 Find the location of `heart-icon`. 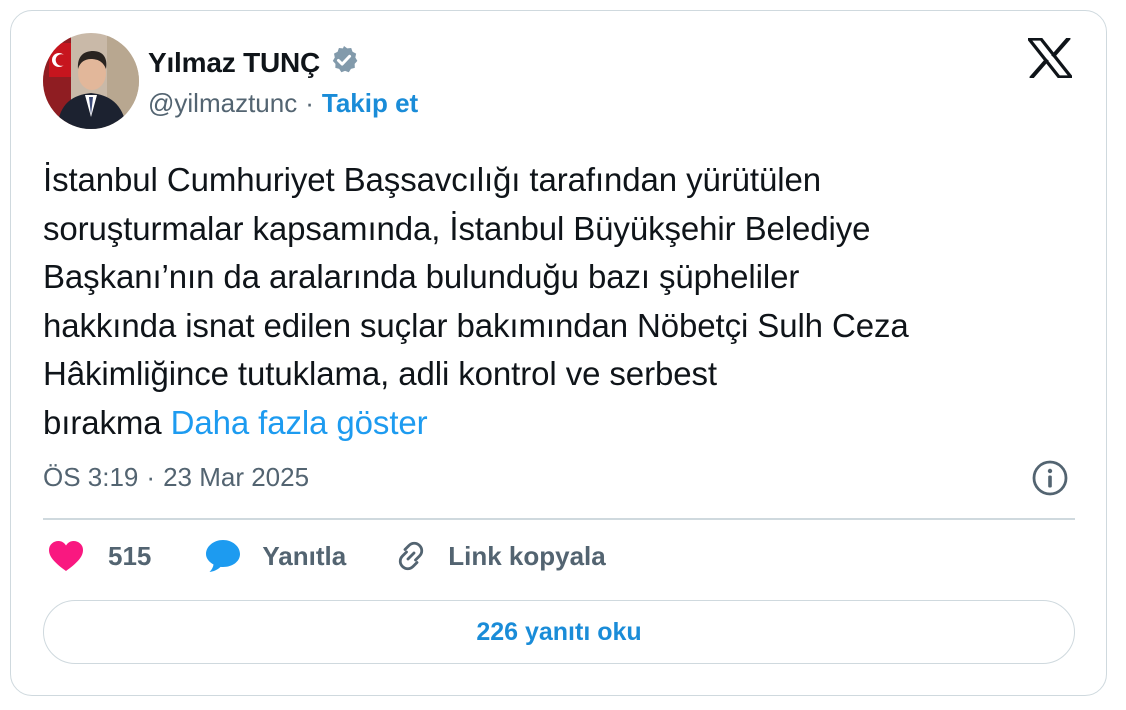

heart-icon is located at coordinates (66, 556).